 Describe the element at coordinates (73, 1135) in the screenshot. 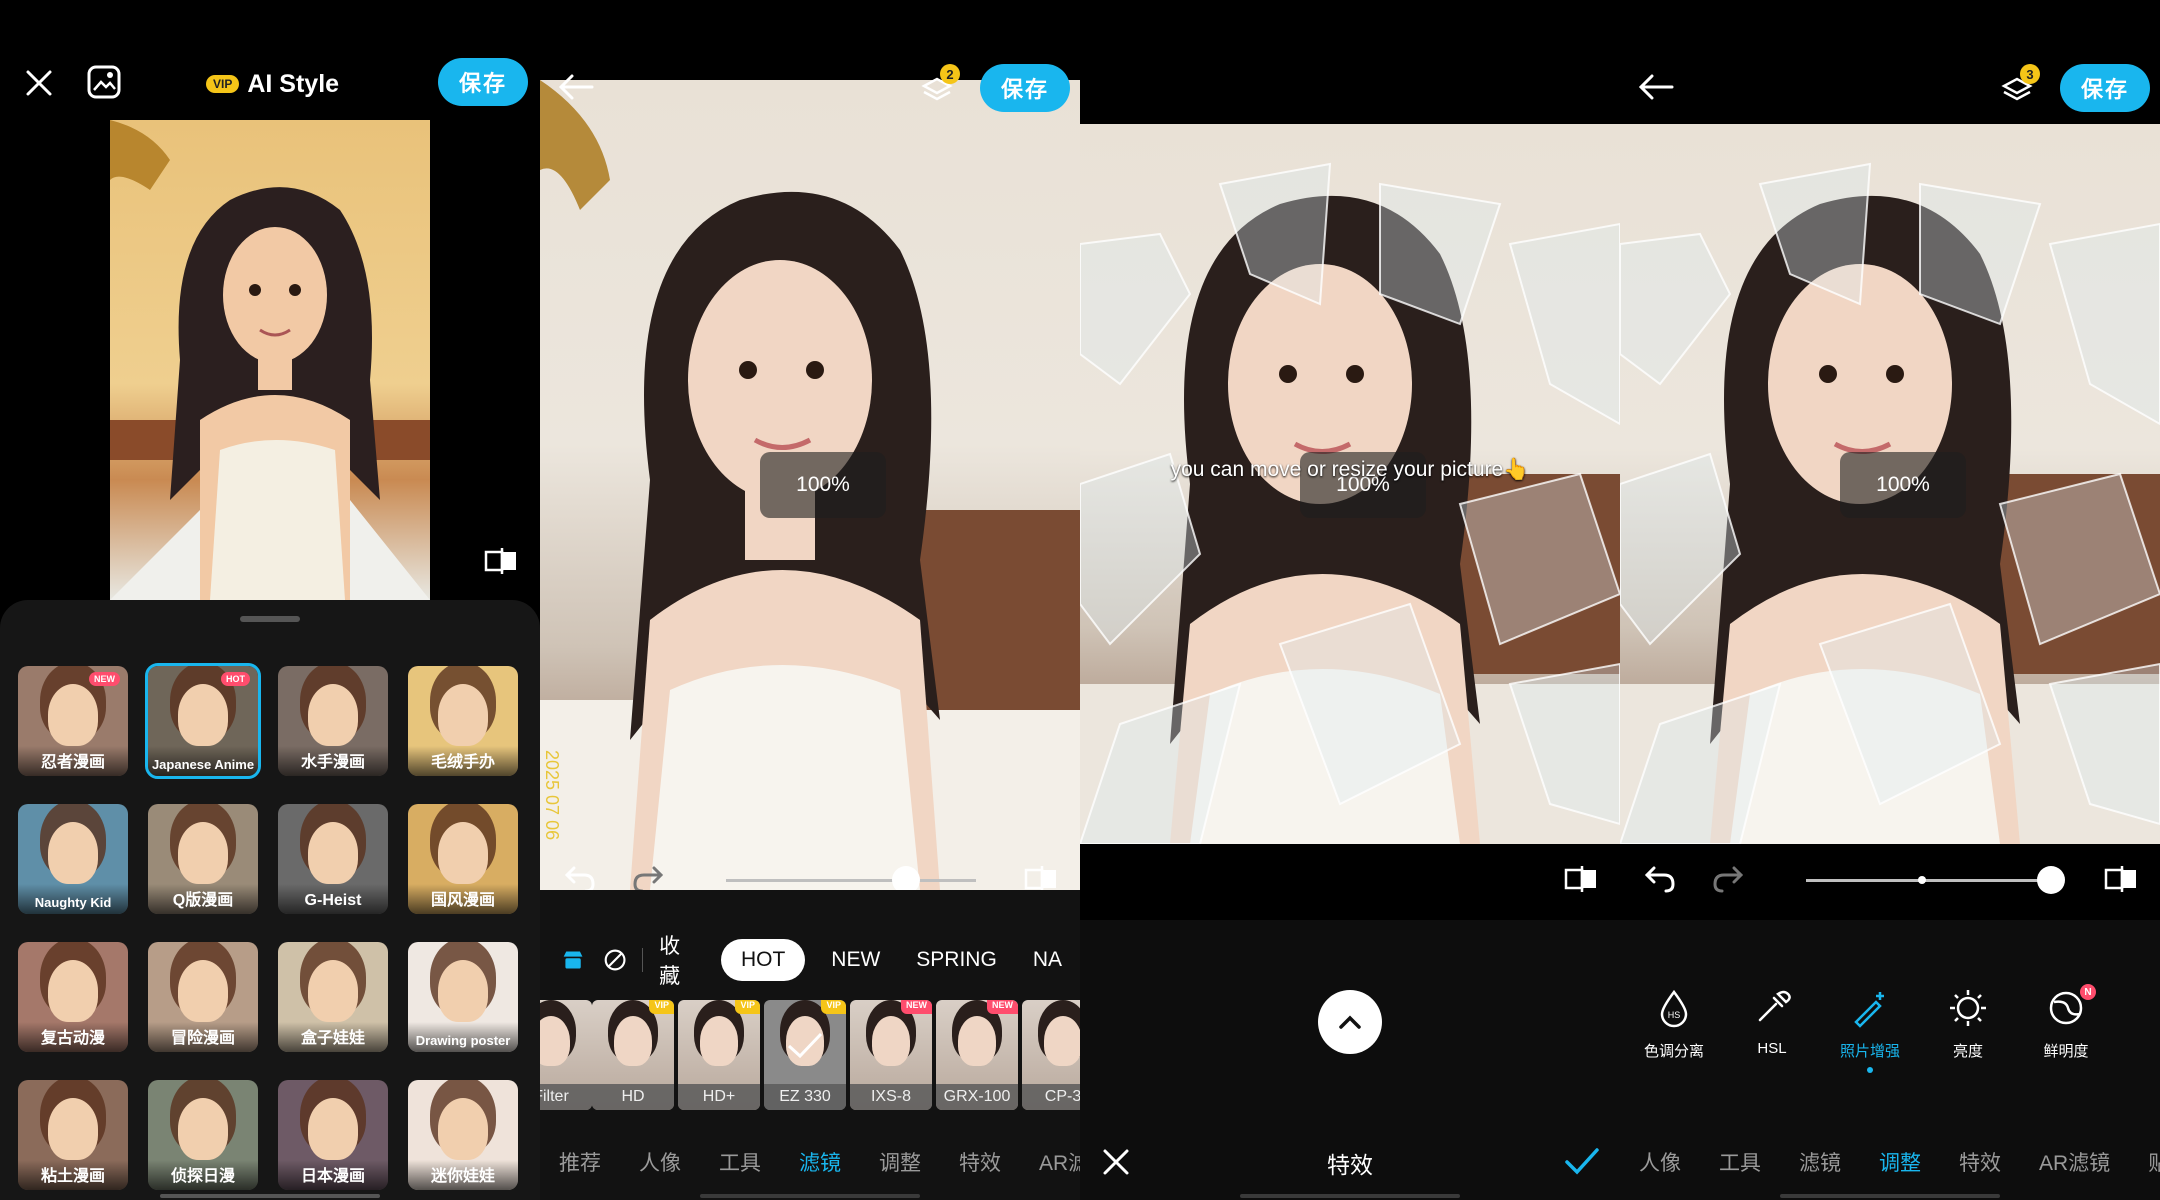

I see `style-item: 粘土漫画` at that location.